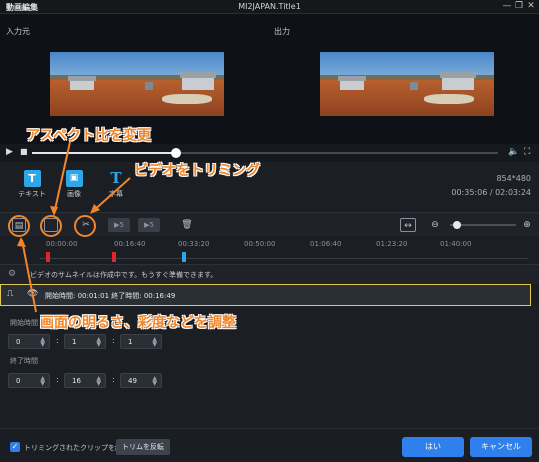 The image size is (539, 462). Describe the element at coordinates (74, 178) in the screenshot. I see `image-tool-icon: ▣` at that location.